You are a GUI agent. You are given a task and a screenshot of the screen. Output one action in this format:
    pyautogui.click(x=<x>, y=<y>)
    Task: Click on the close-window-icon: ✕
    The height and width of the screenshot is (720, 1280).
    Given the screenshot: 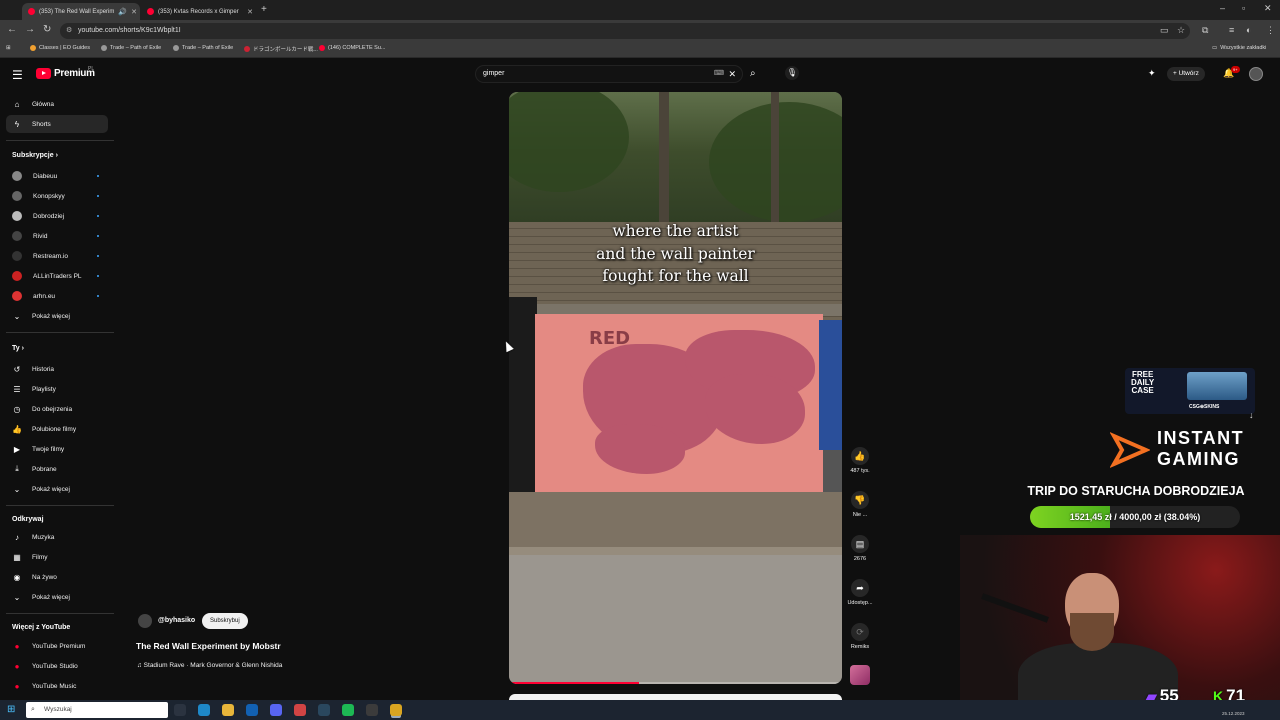 What is the action you would take?
    pyautogui.click(x=1268, y=8)
    